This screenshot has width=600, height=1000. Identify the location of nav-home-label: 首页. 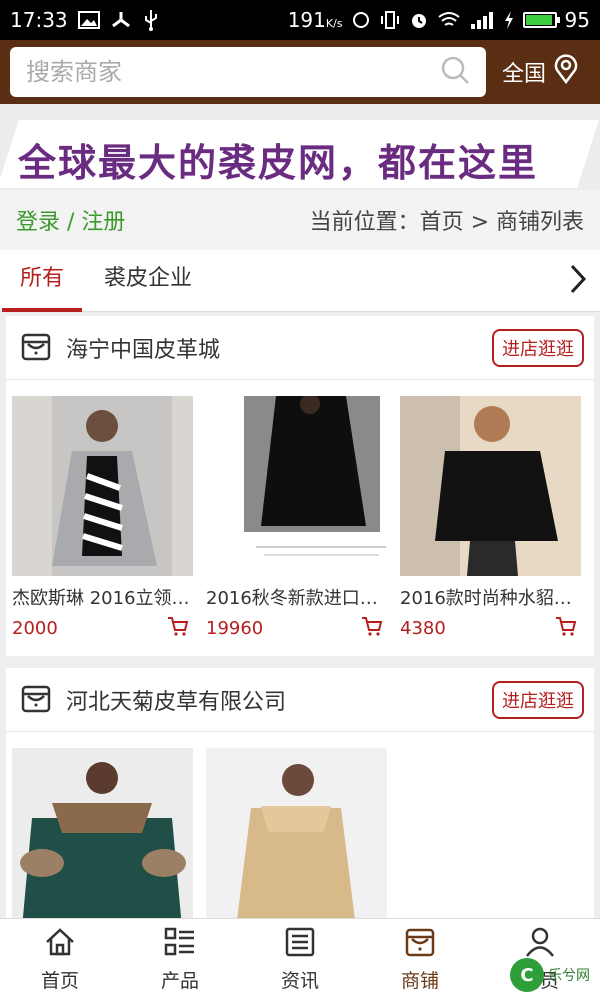
(59, 980).